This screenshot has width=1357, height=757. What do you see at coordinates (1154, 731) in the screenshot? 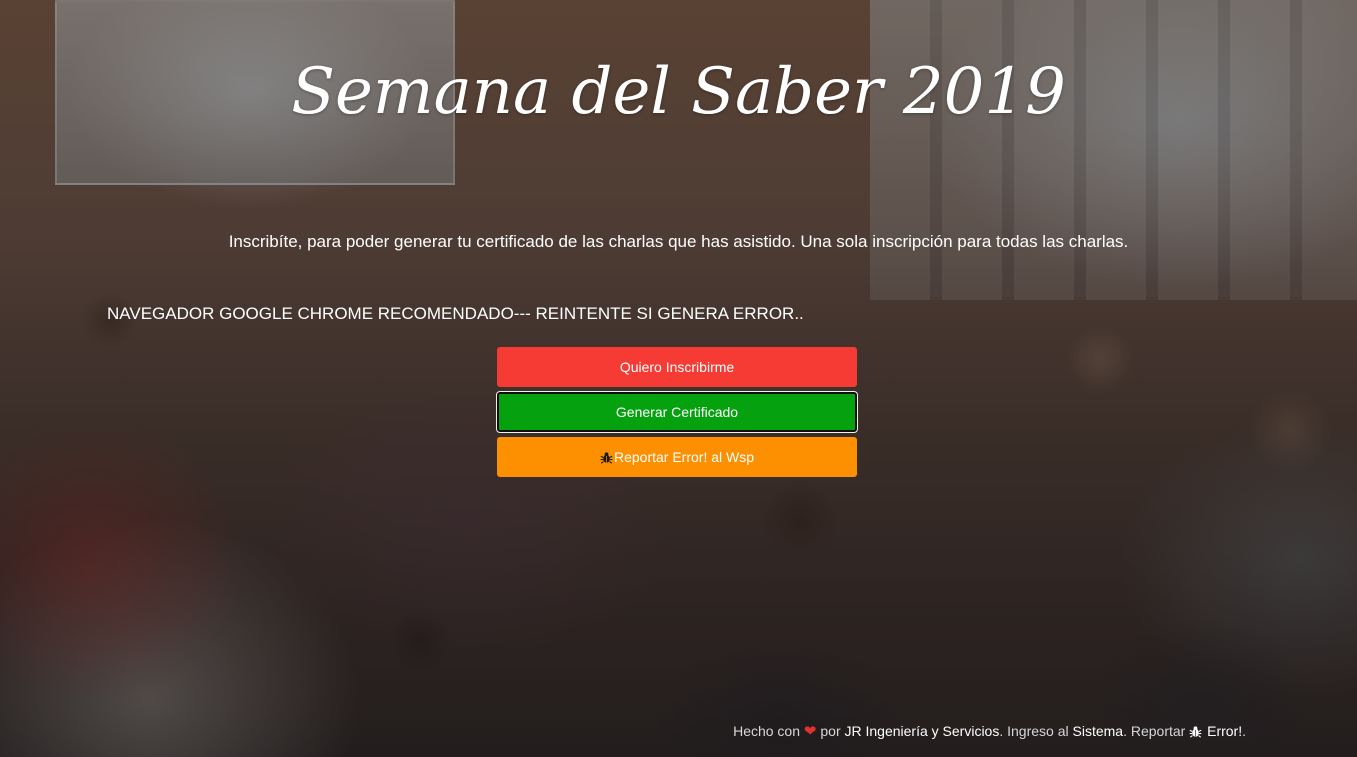
I see `footer-sep-reportar: . Reportar` at bounding box center [1154, 731].